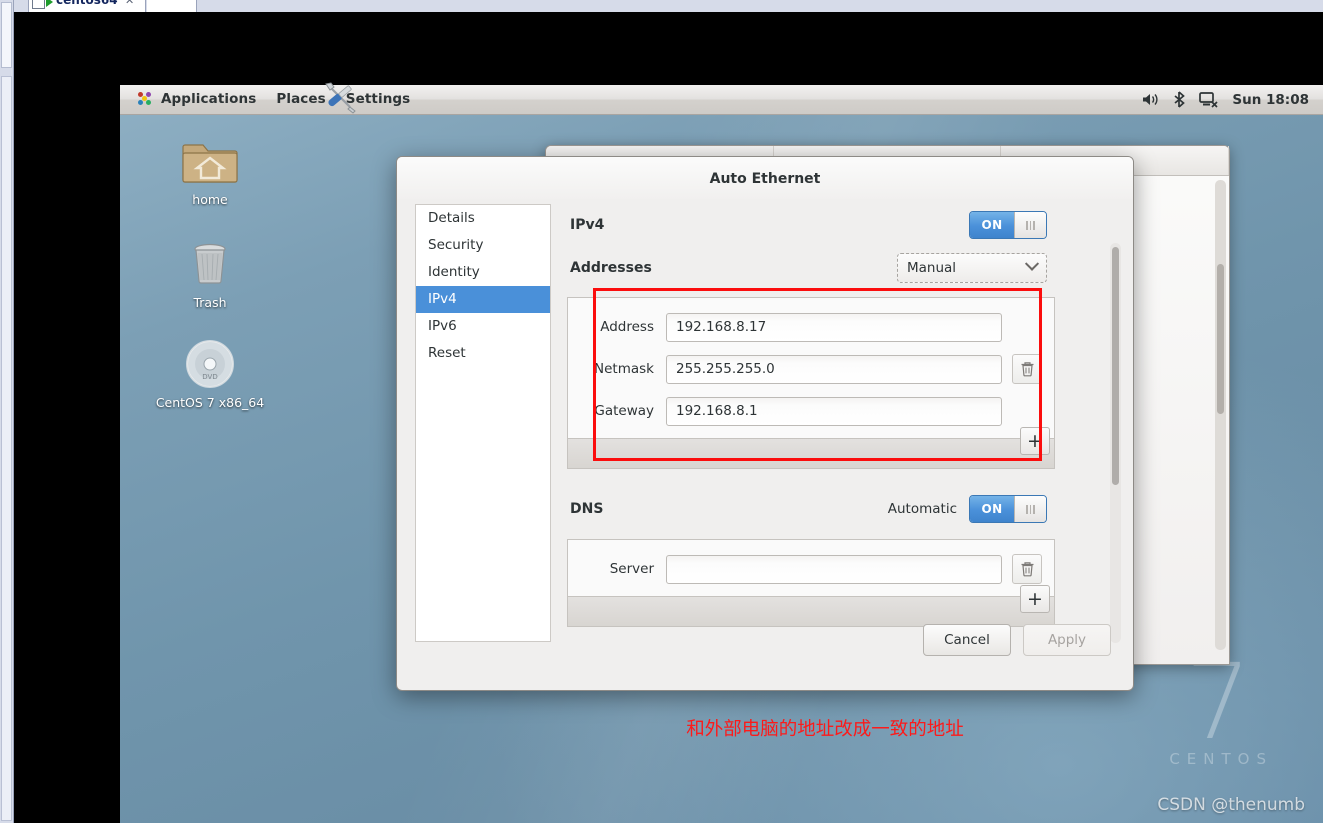 The image size is (1323, 823). I want to click on network-disconnected-icon, so click(1208, 99).